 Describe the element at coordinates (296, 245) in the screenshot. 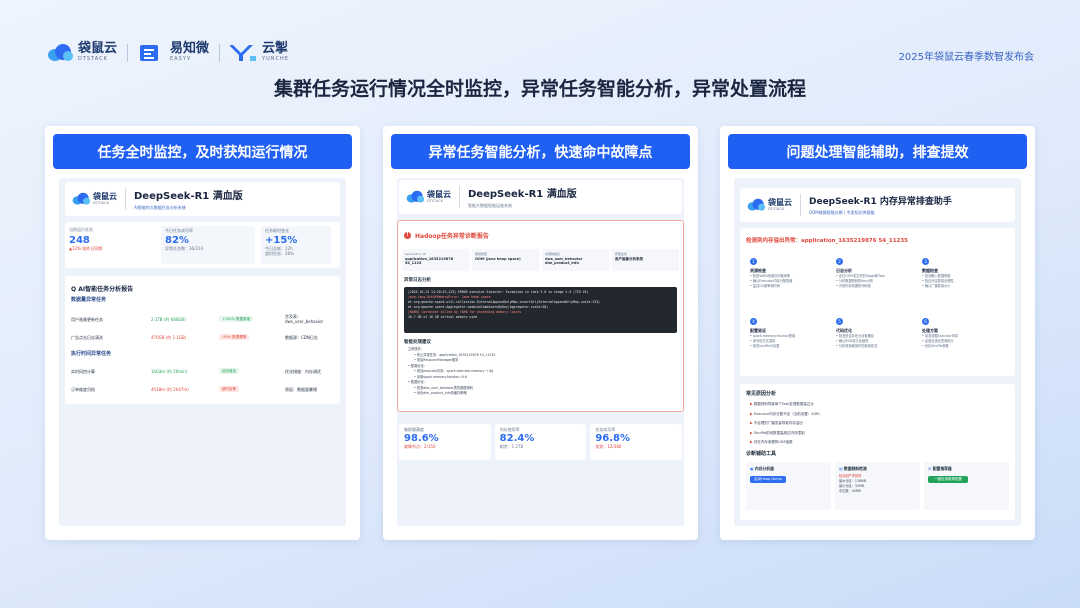

I see `stat-duration: 任务耗时变化 +15% 今日总耗：12h 超时任务：28%` at that location.